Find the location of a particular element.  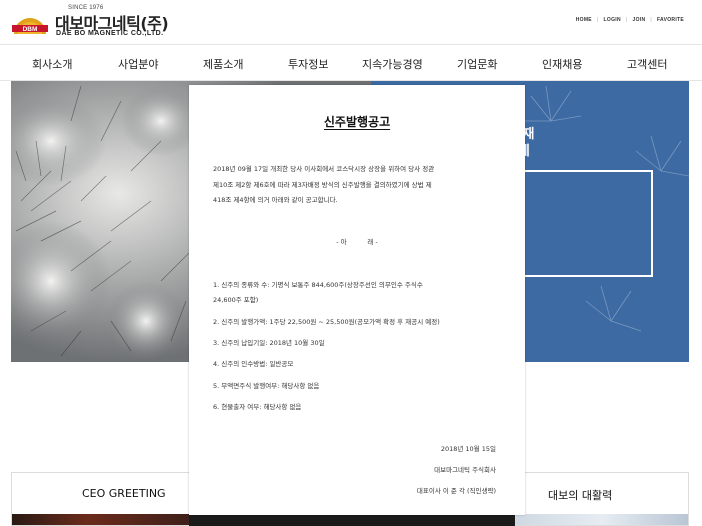

nav-item-products: 제품소개 is located at coordinates (223, 64).